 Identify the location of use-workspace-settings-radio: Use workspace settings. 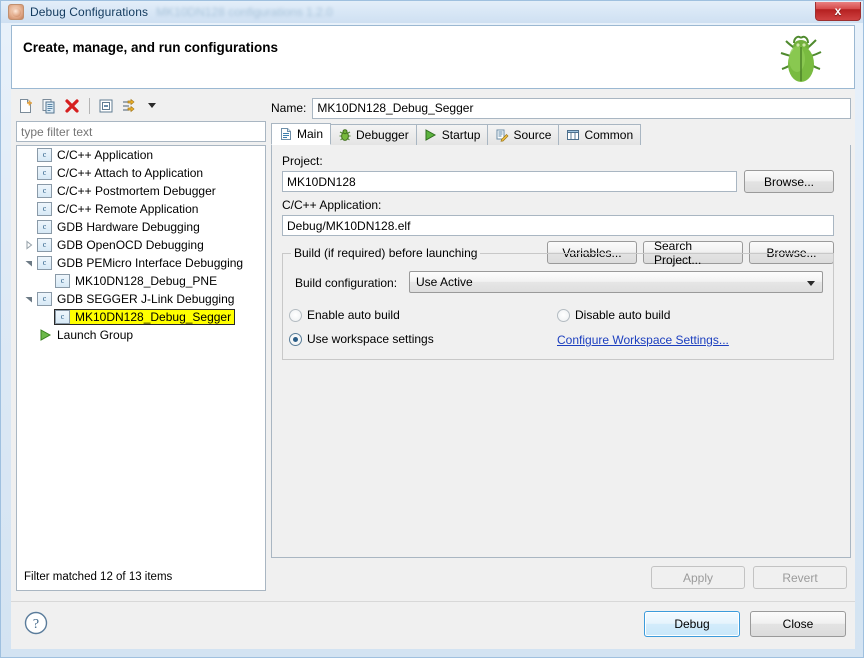
(361, 339).